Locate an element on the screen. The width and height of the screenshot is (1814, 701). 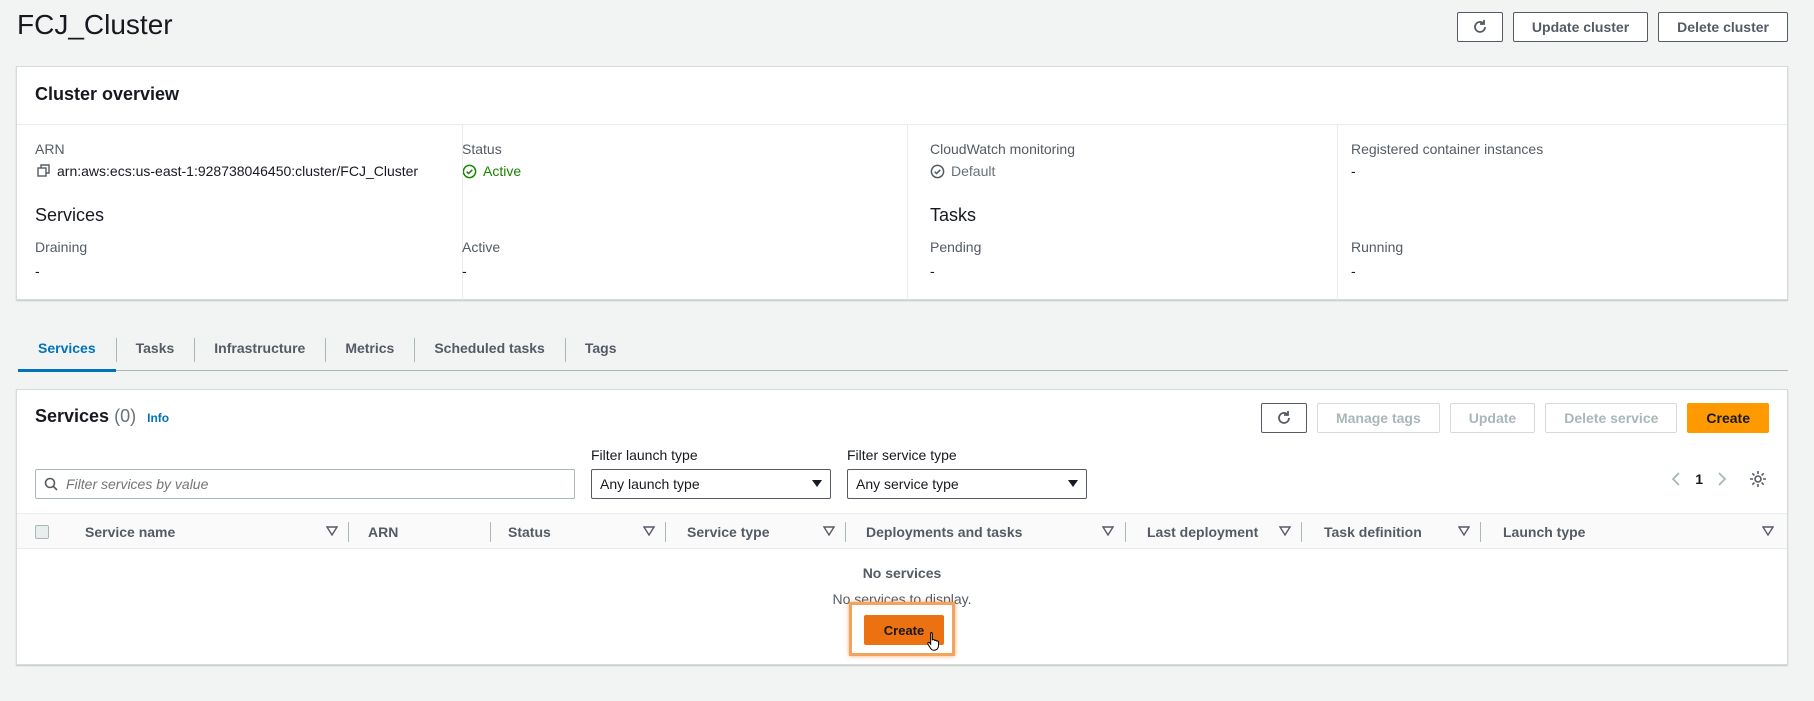
col-deployments-and-tasks: Deployments and tasks is located at coordinates (944, 532).